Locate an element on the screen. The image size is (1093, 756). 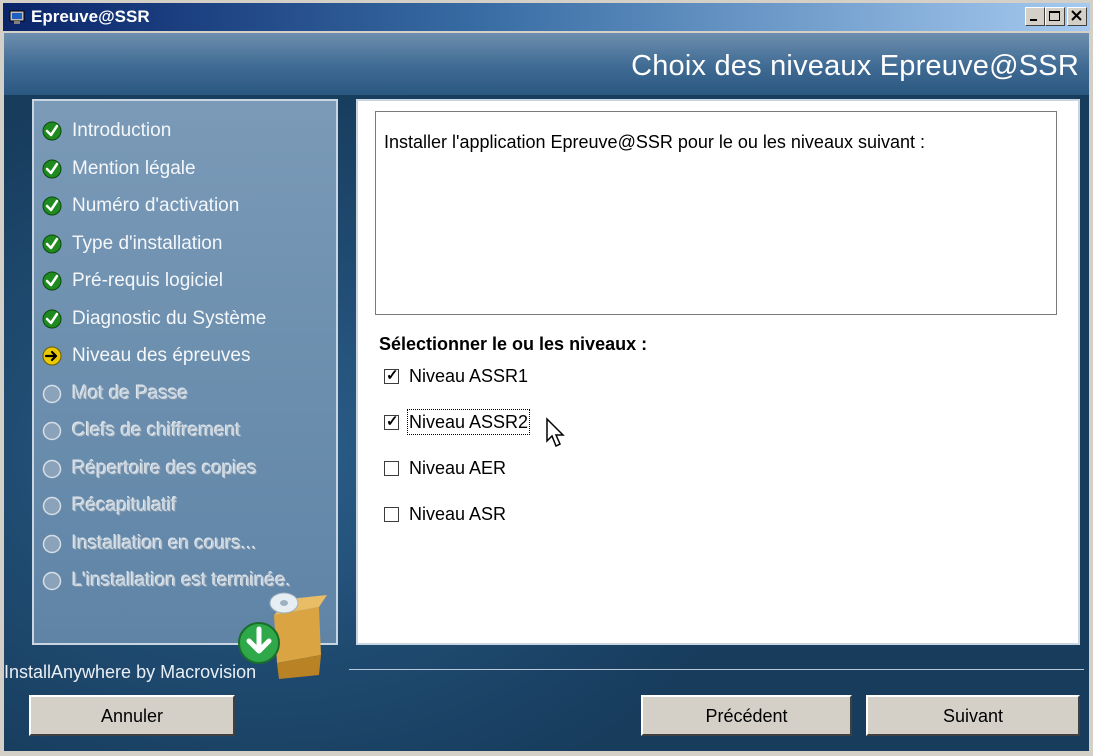
cancel-button: Annuler is located at coordinates (132, 715).